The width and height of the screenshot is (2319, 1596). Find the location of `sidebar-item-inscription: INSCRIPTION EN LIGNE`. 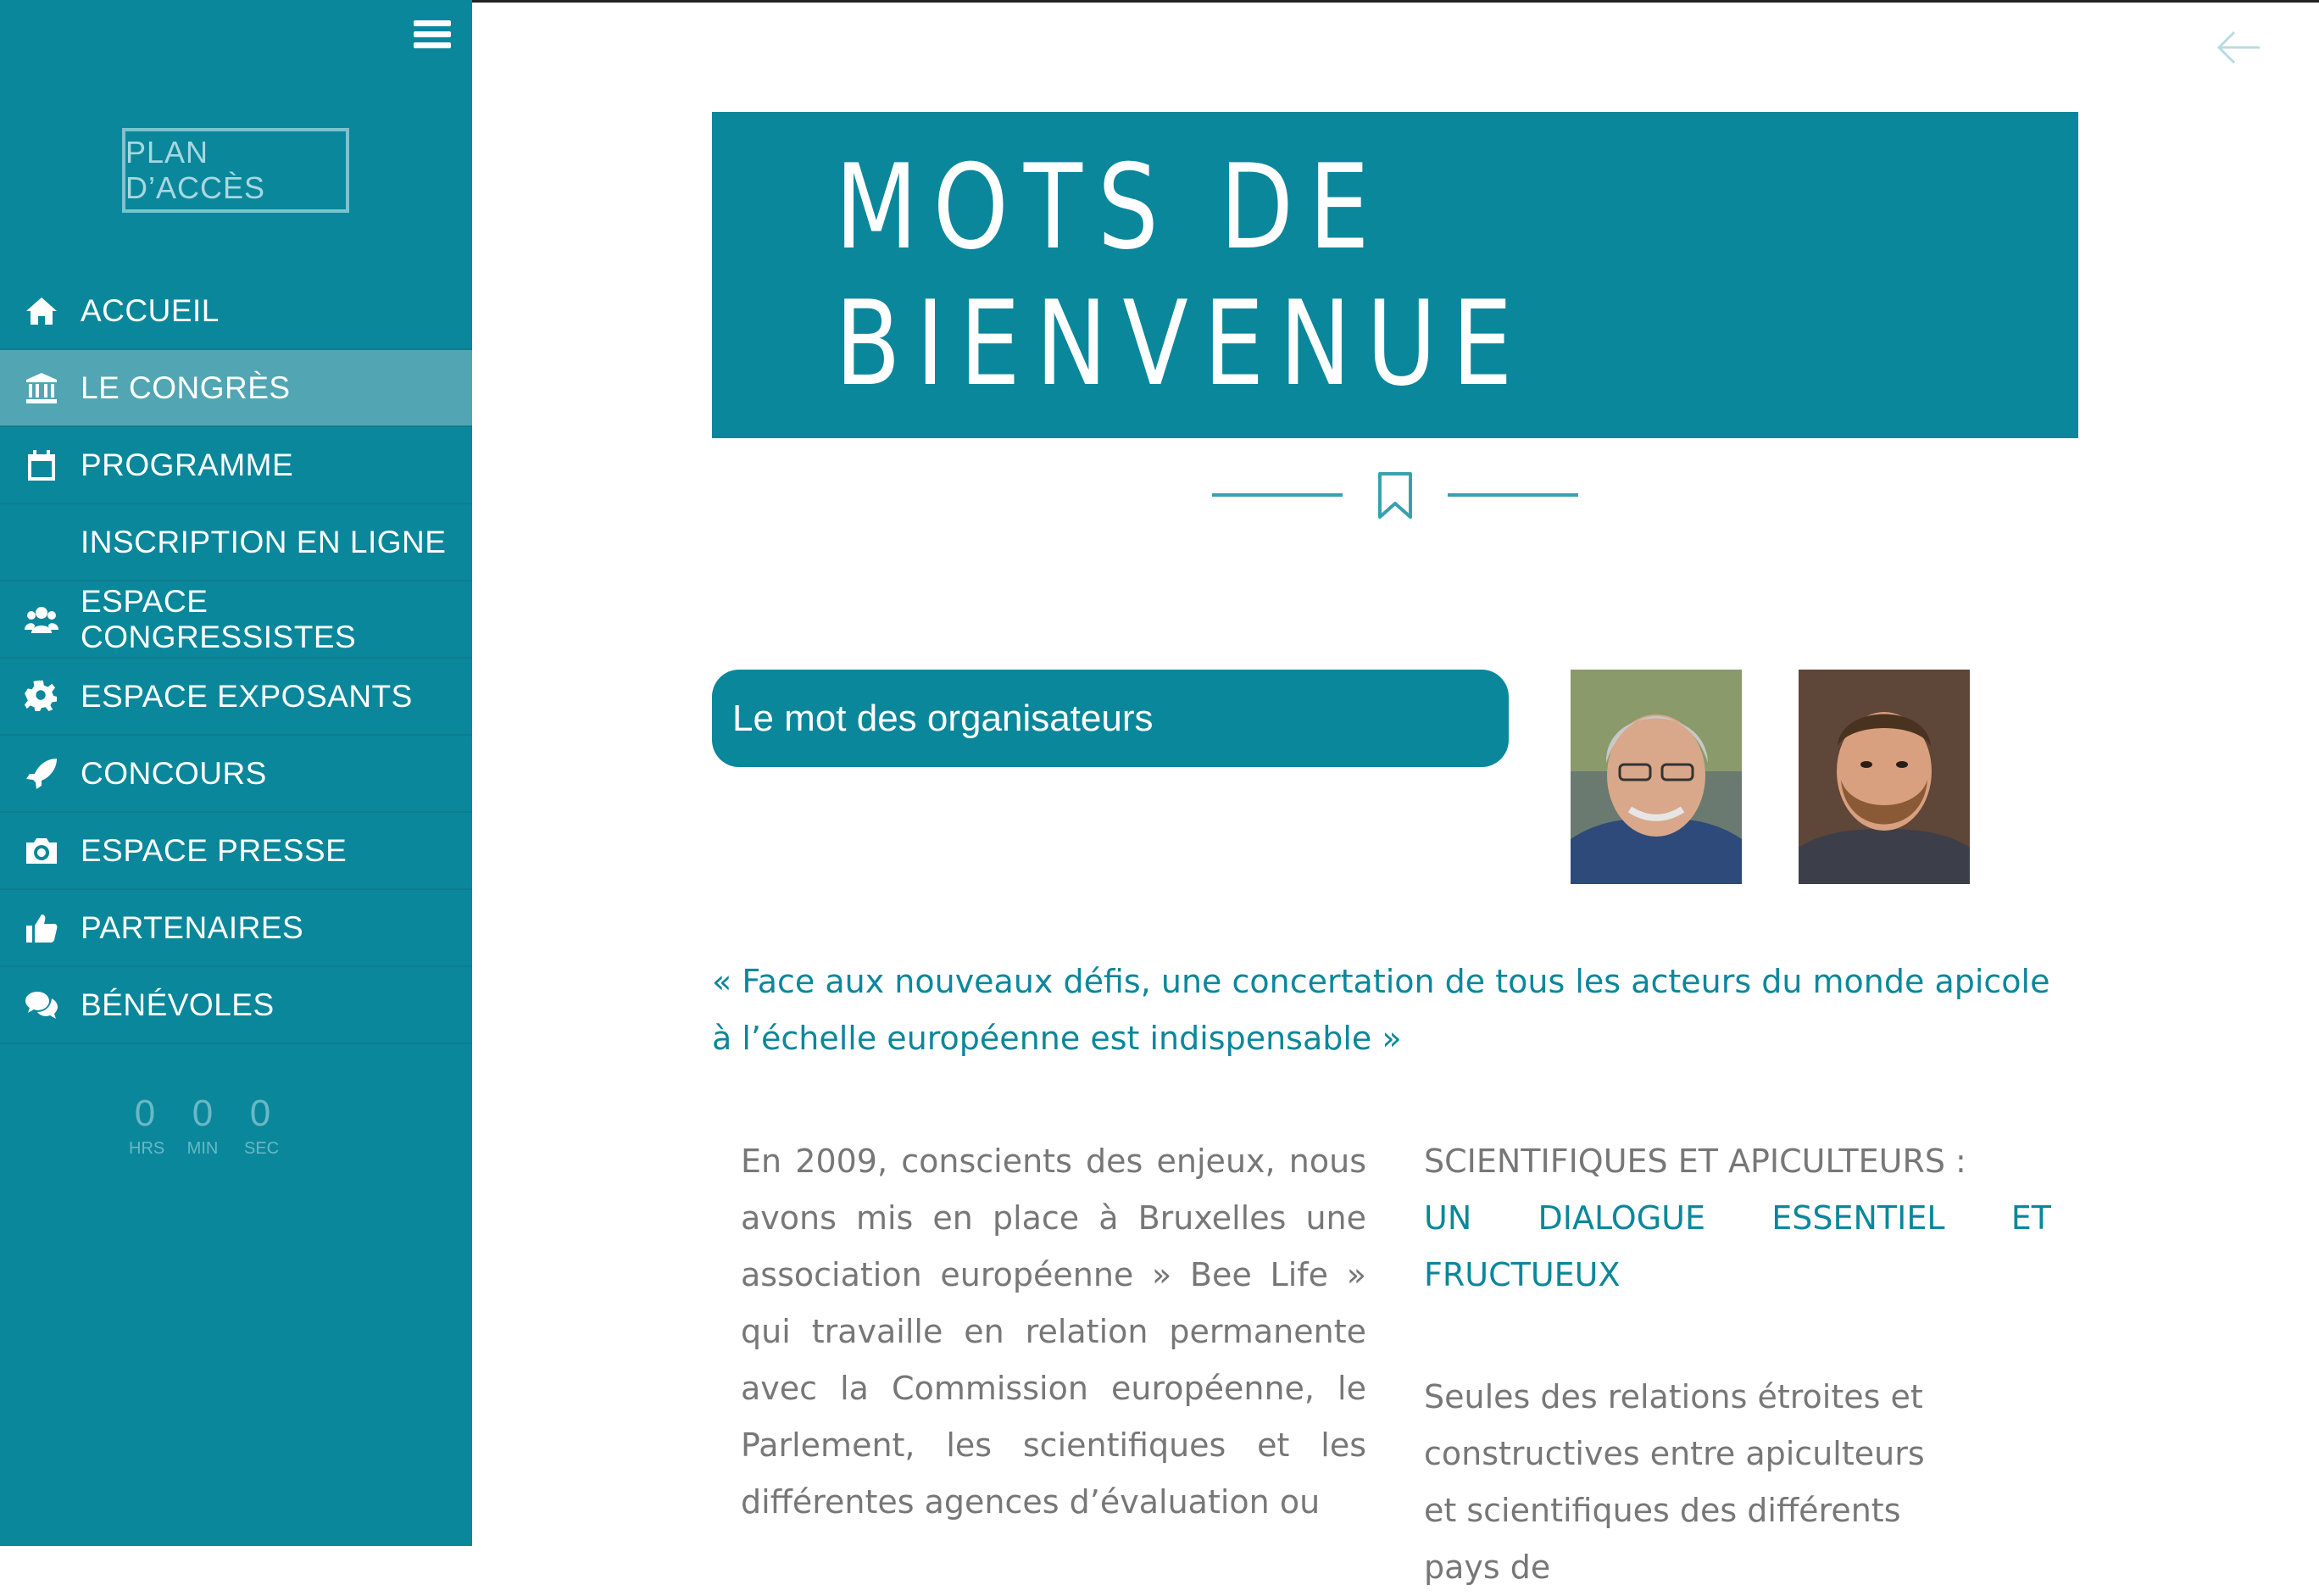

sidebar-item-inscription: INSCRIPTION EN LIGNE is located at coordinates (236, 542).